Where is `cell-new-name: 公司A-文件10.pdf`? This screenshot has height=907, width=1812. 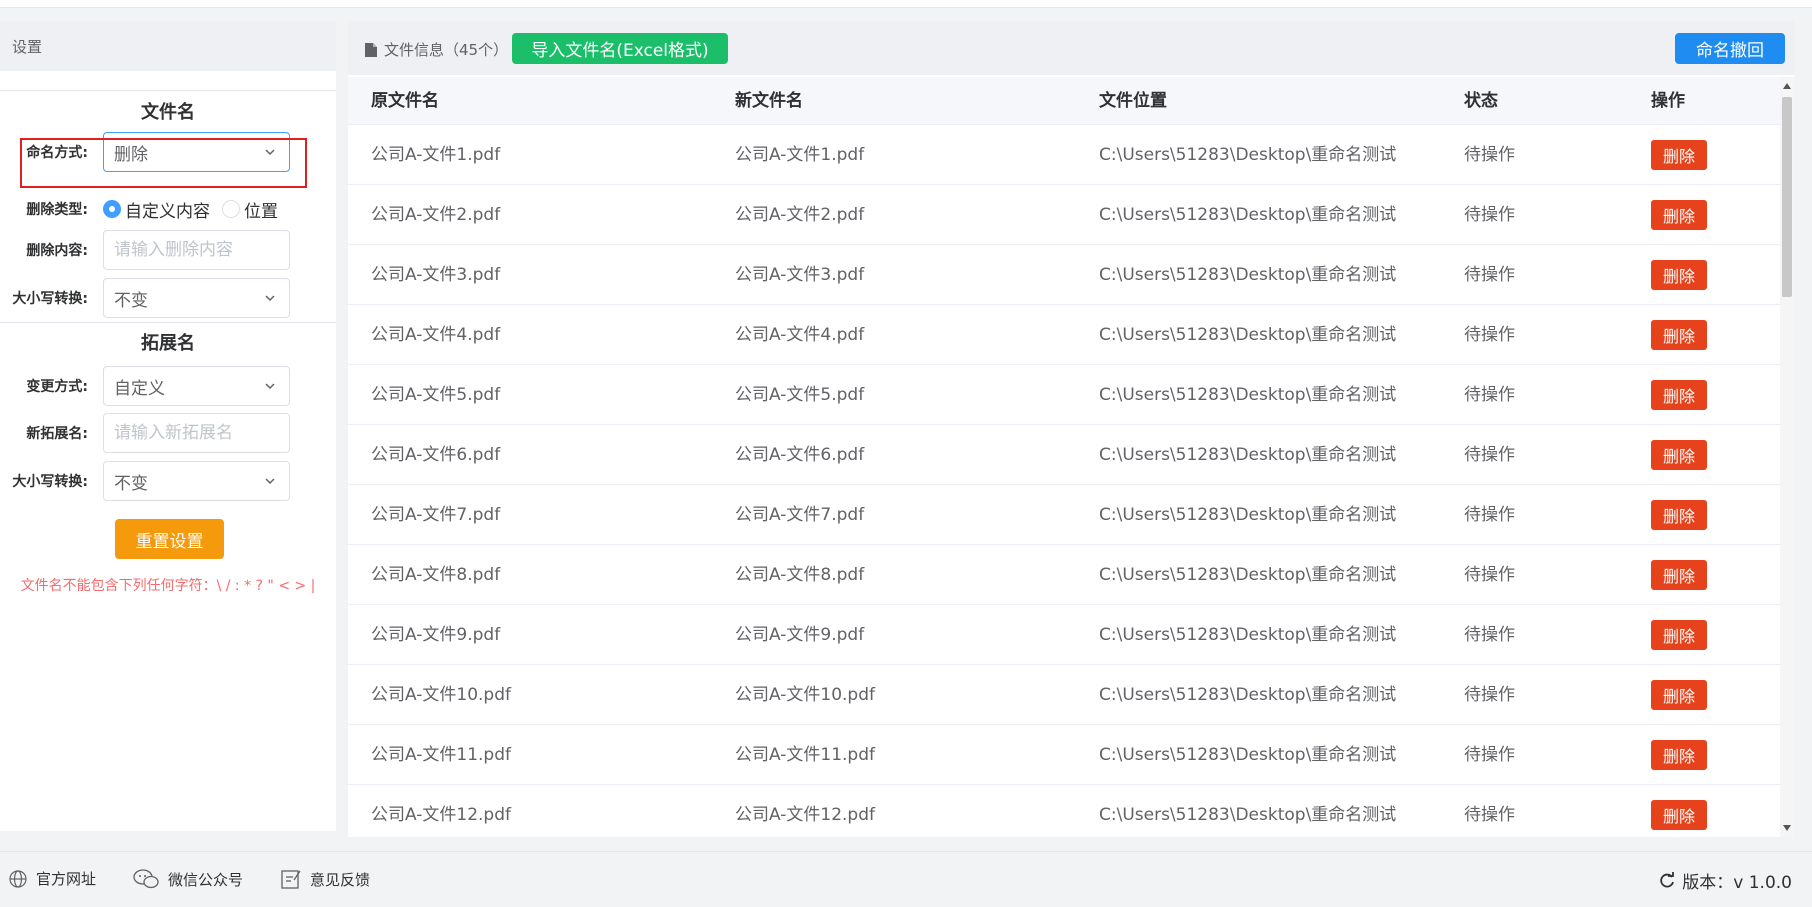 cell-new-name: 公司A-文件10.pdf is located at coordinates (805, 695).